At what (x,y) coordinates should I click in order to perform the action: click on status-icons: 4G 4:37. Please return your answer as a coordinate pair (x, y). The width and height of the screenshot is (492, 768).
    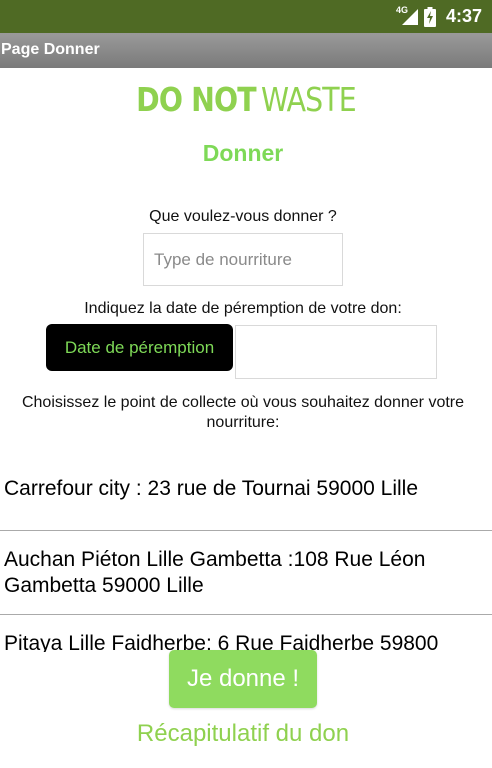
    Looking at the image, I should click on (433, 16).